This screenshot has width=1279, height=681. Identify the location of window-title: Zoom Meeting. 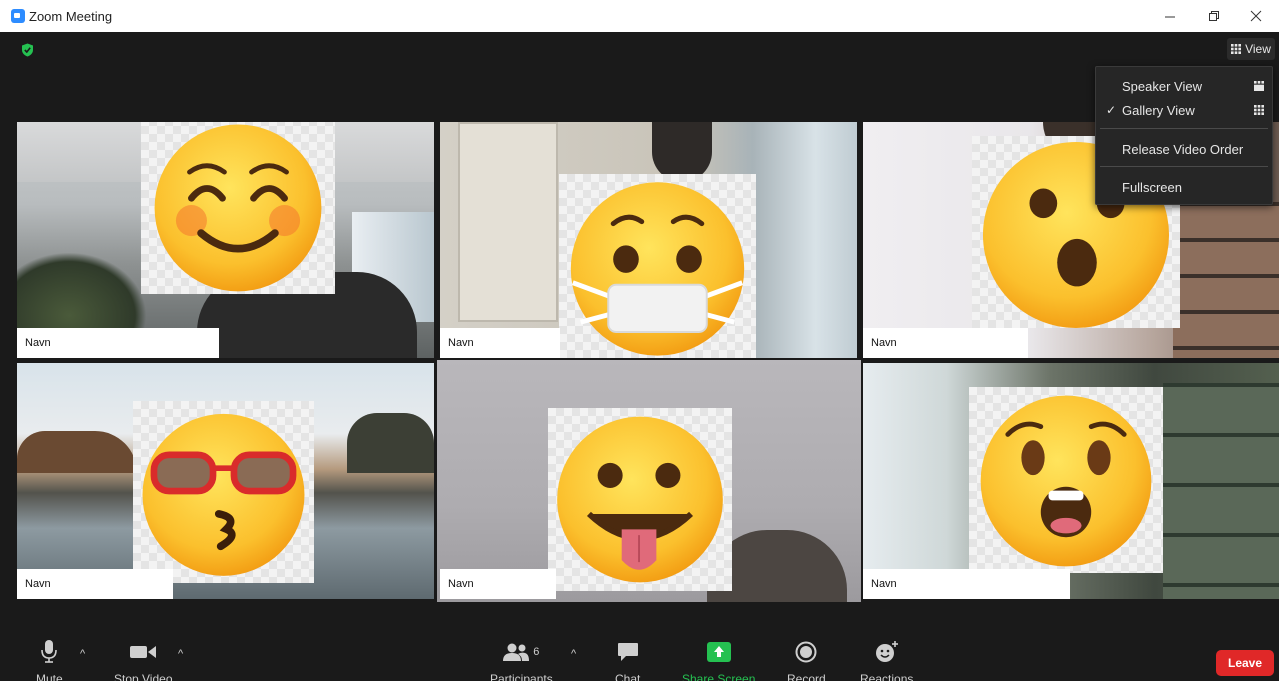
(71, 16).